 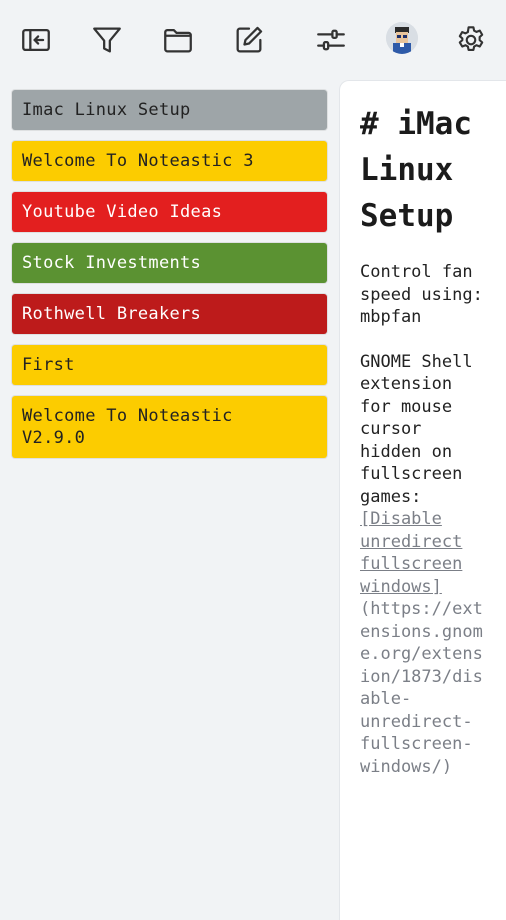 What do you see at coordinates (169, 365) in the screenshot?
I see `note-item-first: First` at bounding box center [169, 365].